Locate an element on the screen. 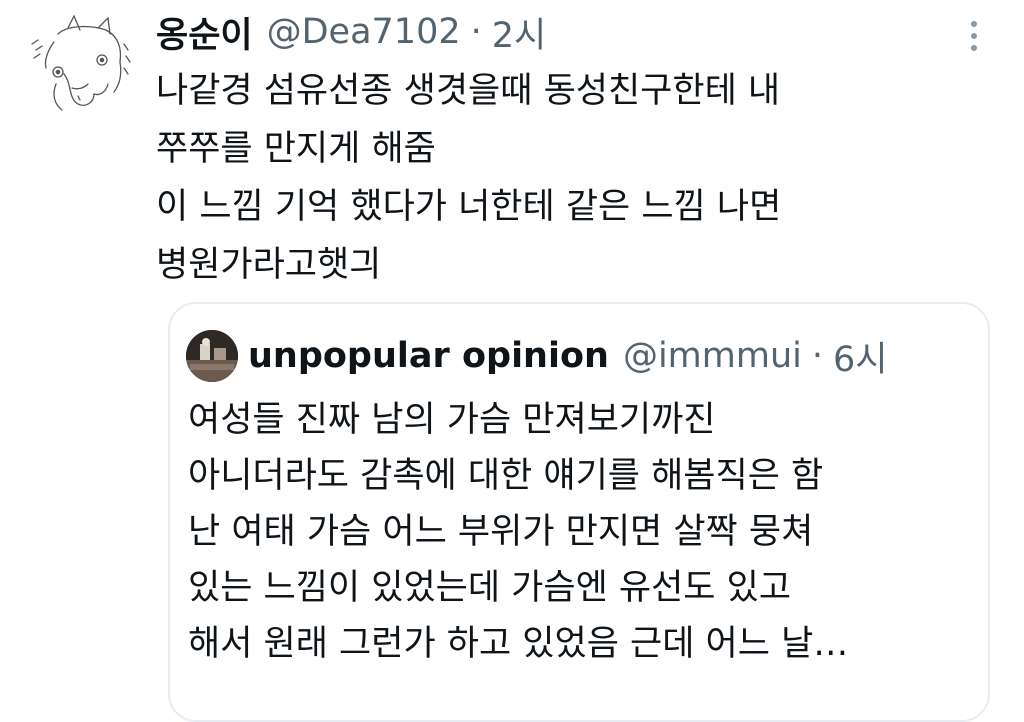 The height and width of the screenshot is (722, 1024). quoted-text-line: 아니더라도 감촉에 대한 얘기를 해봄직은 함 is located at coordinates (506, 476).